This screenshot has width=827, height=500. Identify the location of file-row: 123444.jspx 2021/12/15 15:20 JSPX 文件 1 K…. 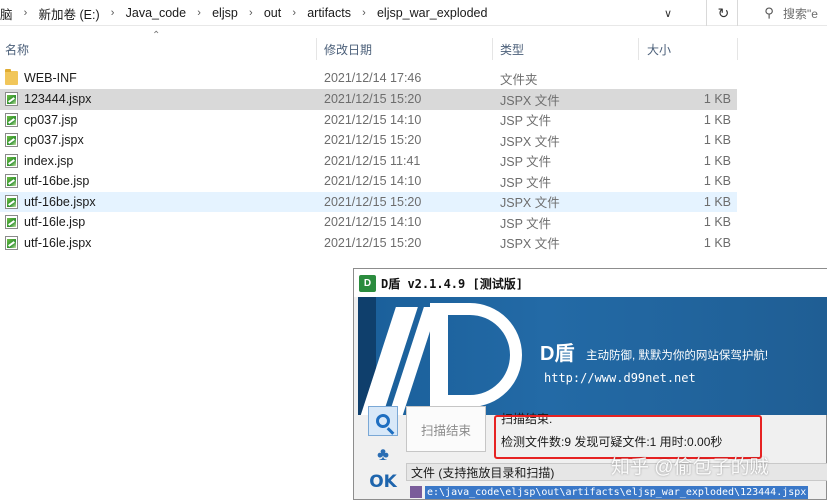
(368, 99).